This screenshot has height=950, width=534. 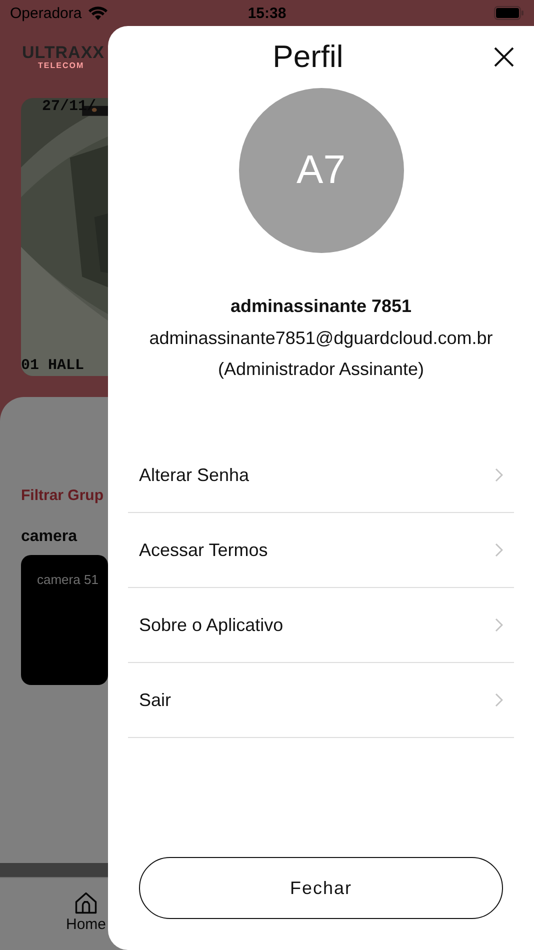 What do you see at coordinates (194, 475) in the screenshot?
I see `menu-label: Alterar Senha` at bounding box center [194, 475].